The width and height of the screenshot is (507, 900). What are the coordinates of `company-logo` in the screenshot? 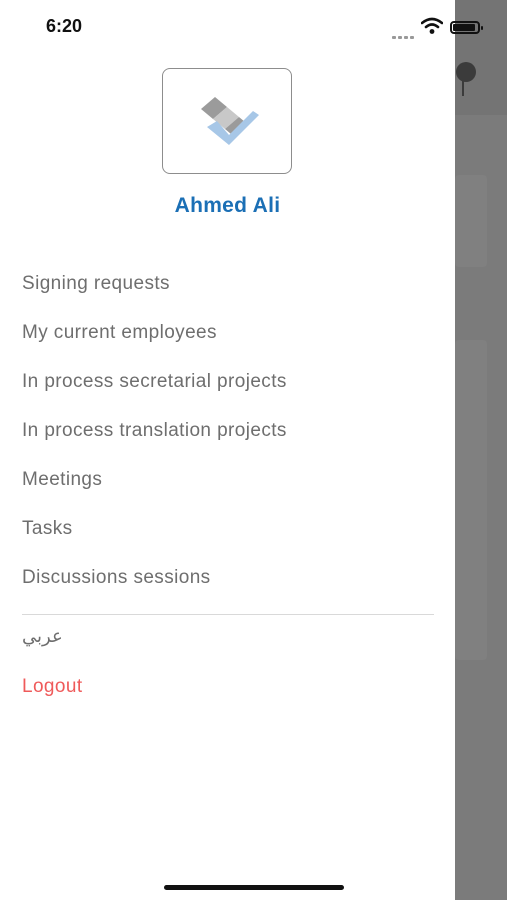 It's located at (227, 121).